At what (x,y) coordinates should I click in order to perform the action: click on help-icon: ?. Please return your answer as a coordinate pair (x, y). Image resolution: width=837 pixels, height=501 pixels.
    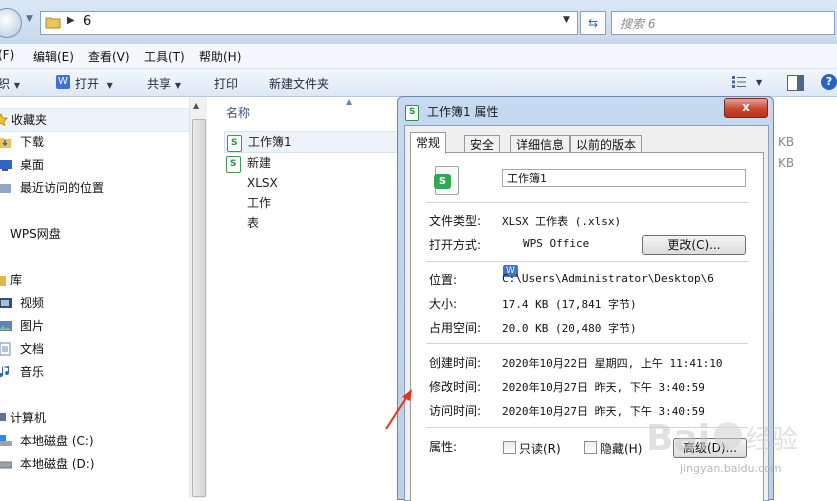
    Looking at the image, I should click on (829, 82).